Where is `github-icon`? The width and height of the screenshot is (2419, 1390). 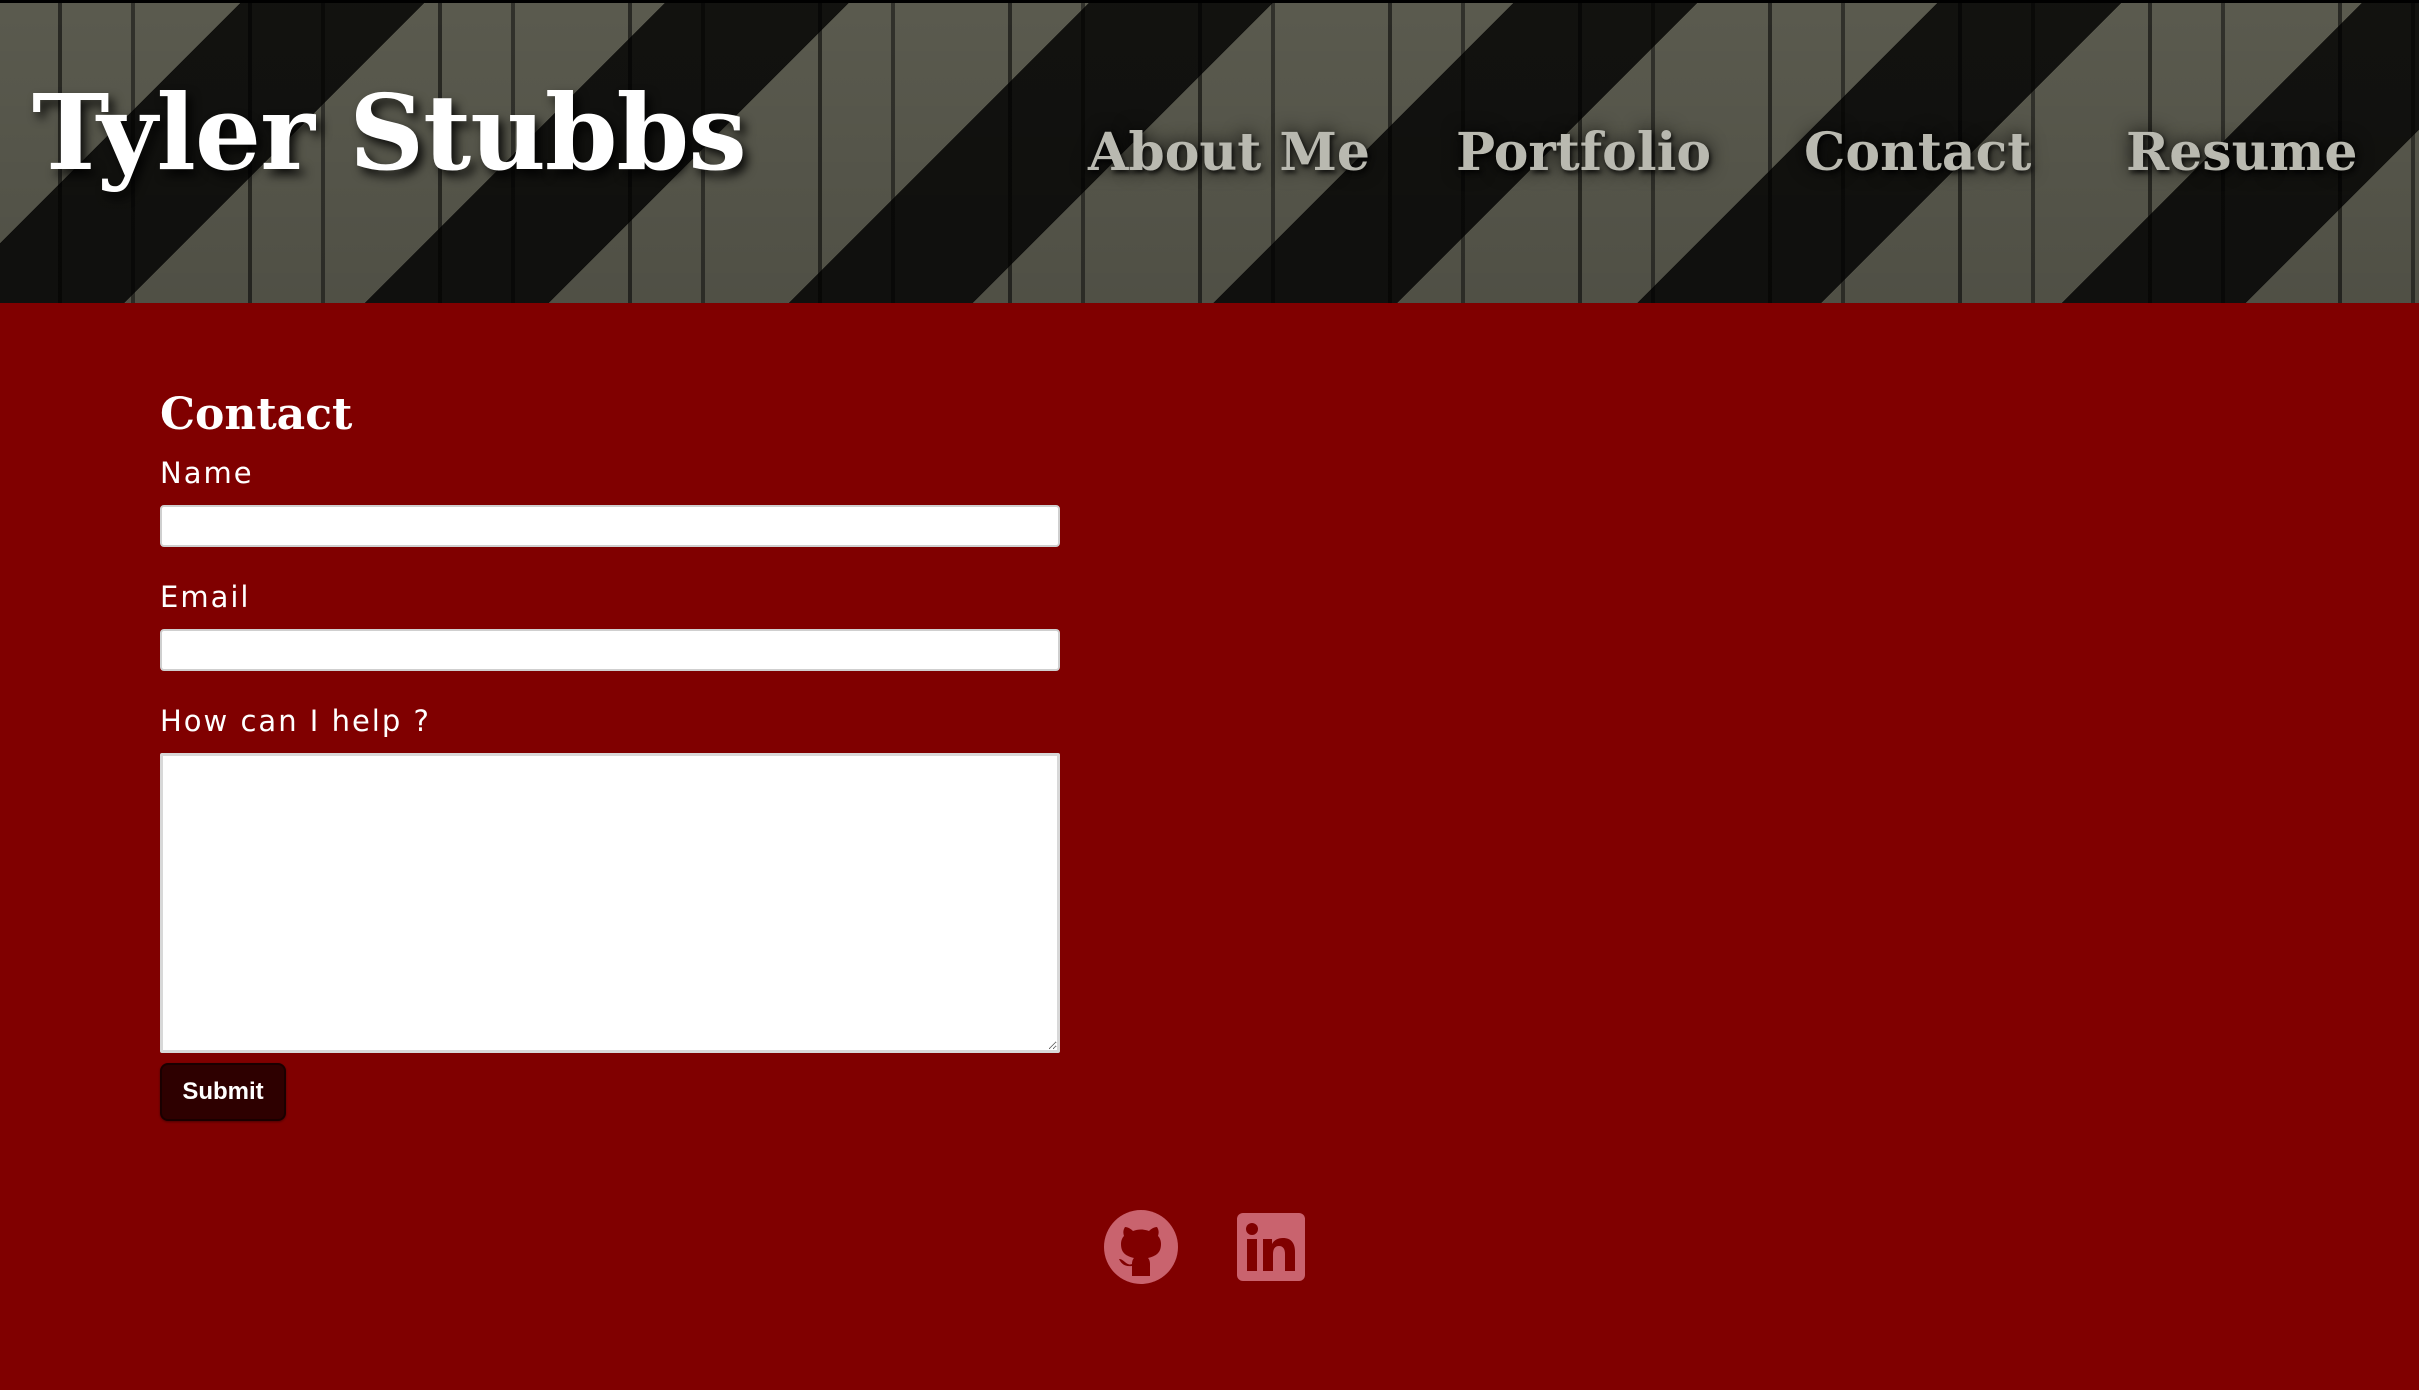 github-icon is located at coordinates (1141, 1247).